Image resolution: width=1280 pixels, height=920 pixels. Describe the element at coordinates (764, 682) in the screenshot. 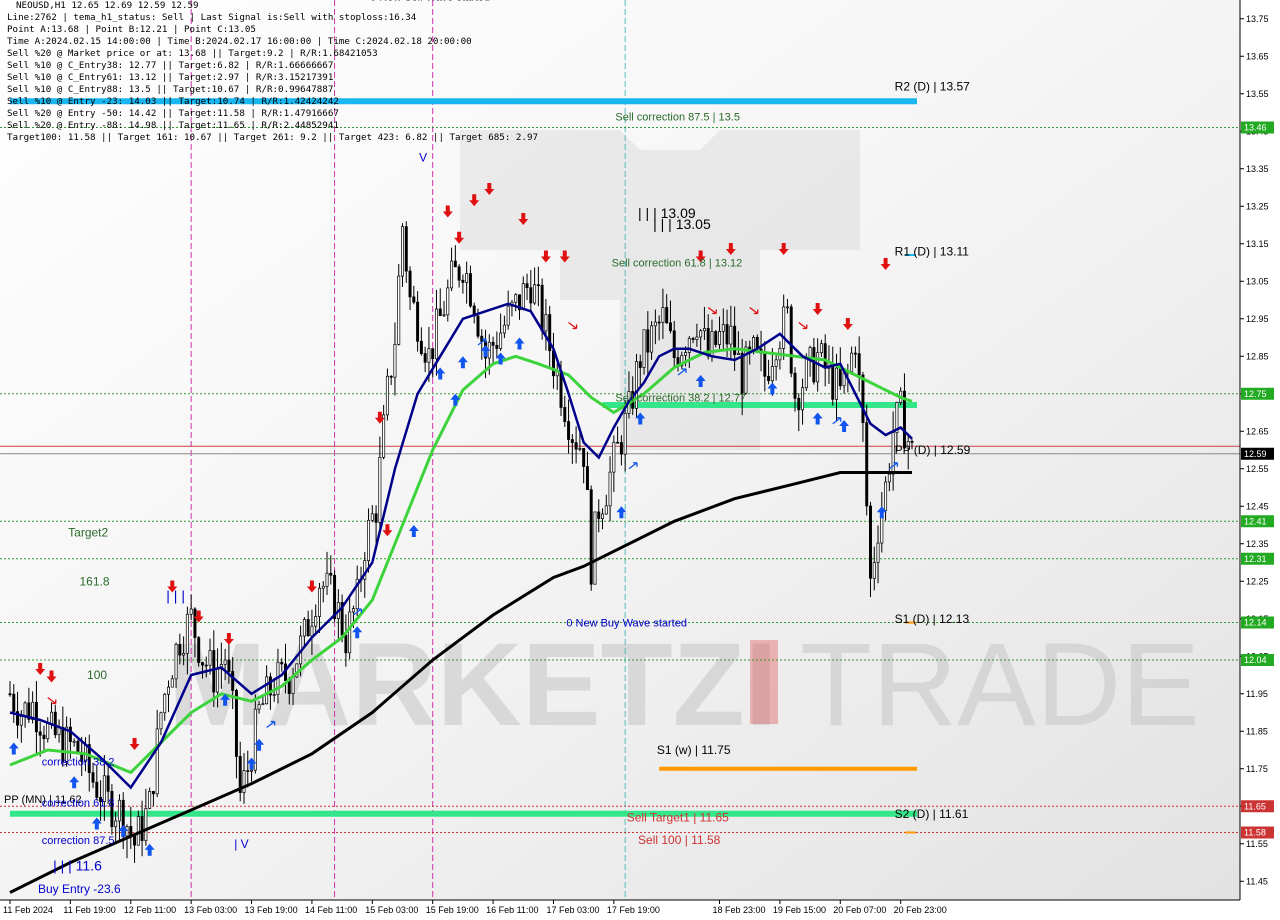

I see `watermark-accent-bar` at that location.